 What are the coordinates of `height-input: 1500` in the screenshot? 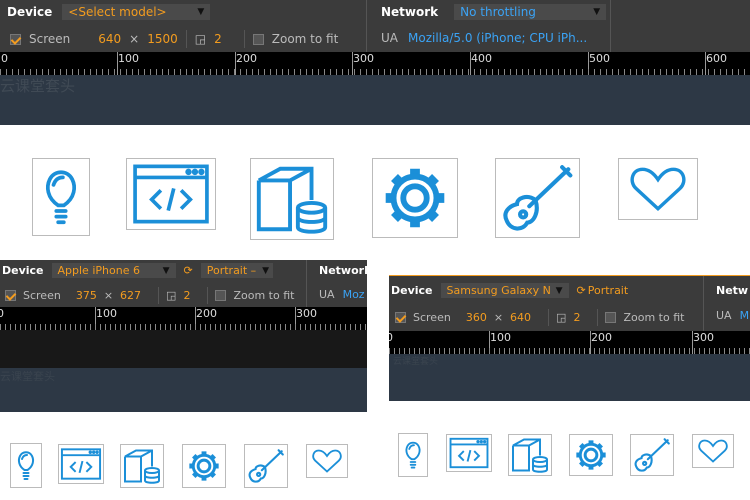 It's located at (162, 39).